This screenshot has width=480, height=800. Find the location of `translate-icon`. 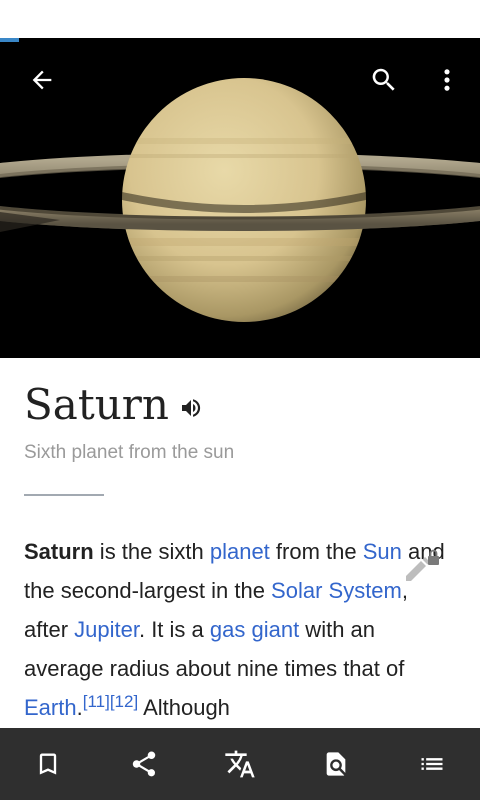

translate-icon is located at coordinates (240, 764).